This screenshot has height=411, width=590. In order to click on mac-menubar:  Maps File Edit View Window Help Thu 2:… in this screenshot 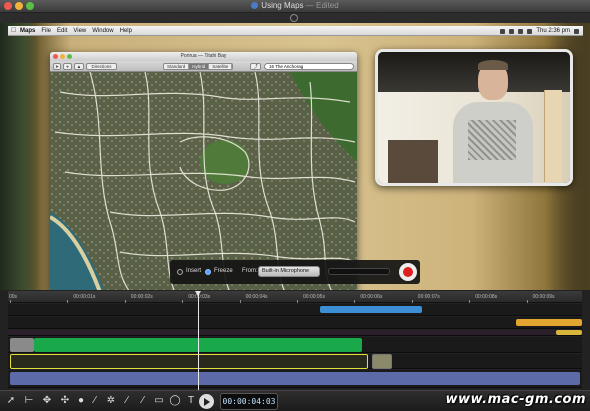, I will do `click(295, 31)`.